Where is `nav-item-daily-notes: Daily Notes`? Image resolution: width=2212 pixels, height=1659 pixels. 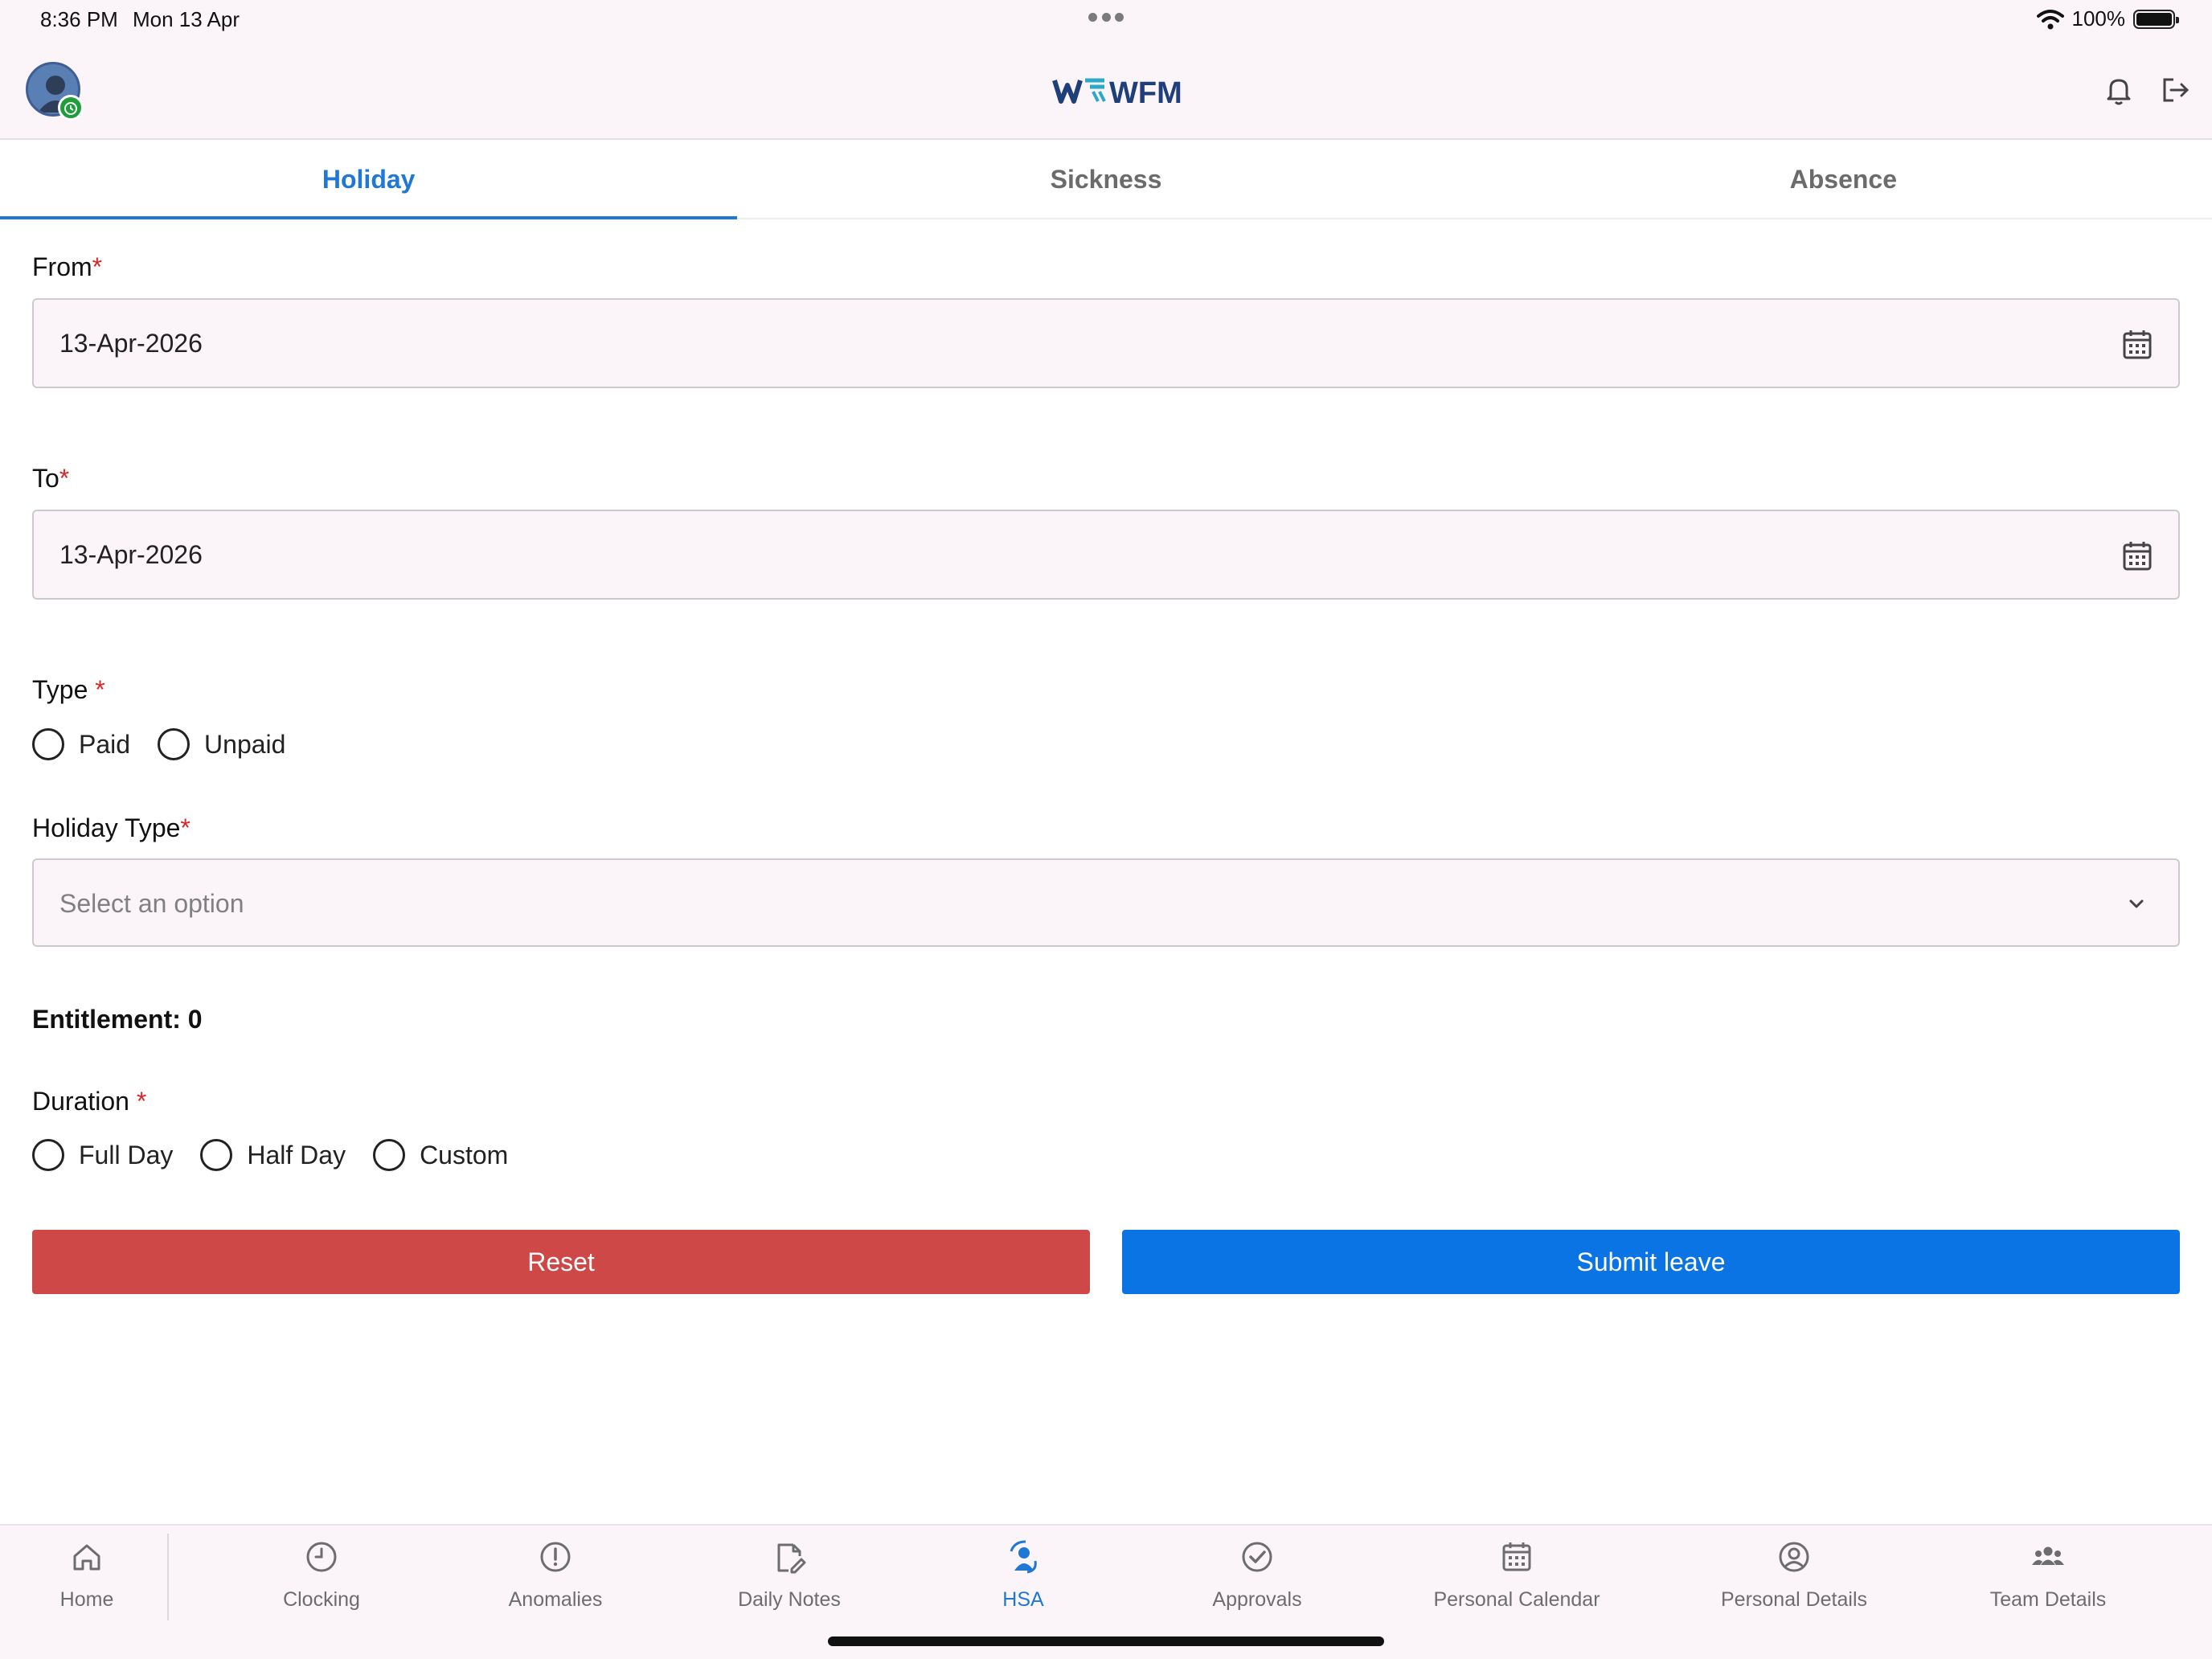 nav-item-daily-notes: Daily Notes is located at coordinates (789, 1582).